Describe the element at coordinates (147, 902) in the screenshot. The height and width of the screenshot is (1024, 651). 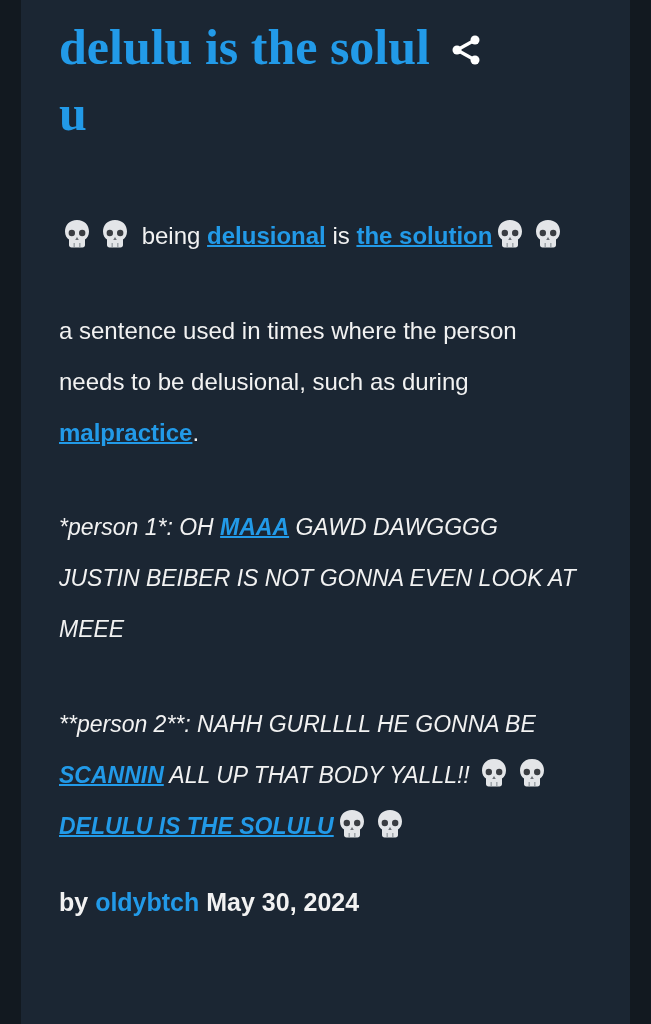
I see `author-link: oldybtch` at that location.